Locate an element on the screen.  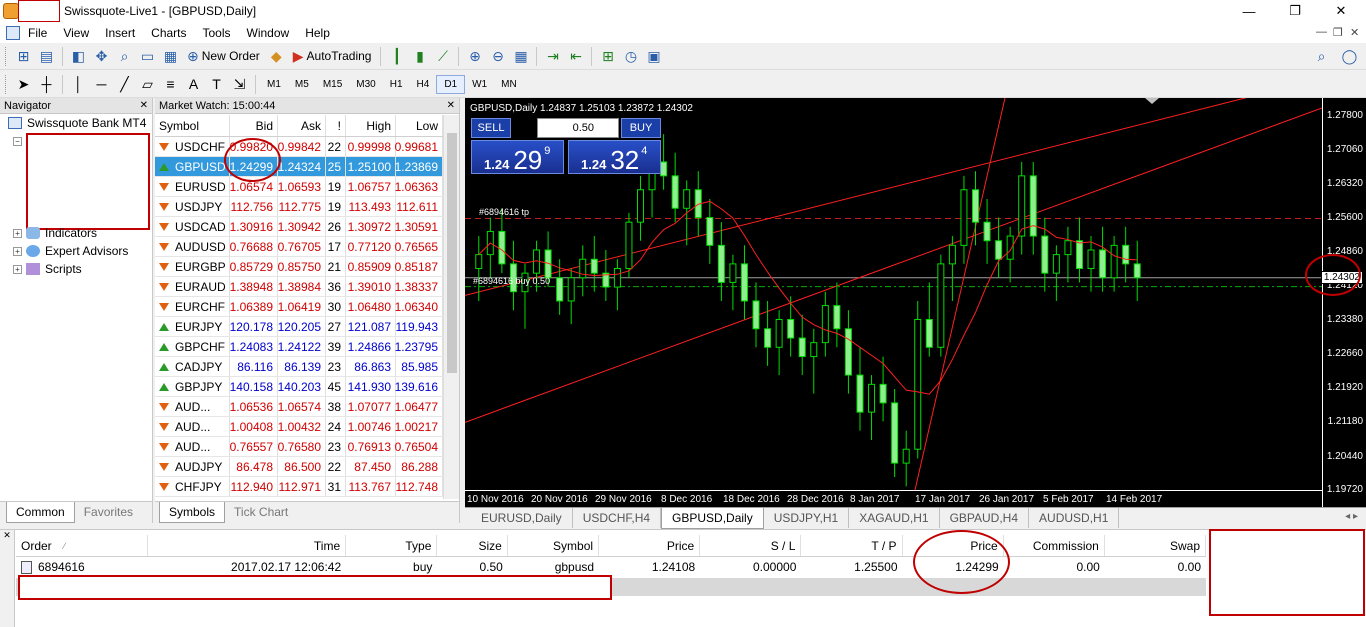
bar-chart-icon: ┃ is located at coordinates (396, 56).